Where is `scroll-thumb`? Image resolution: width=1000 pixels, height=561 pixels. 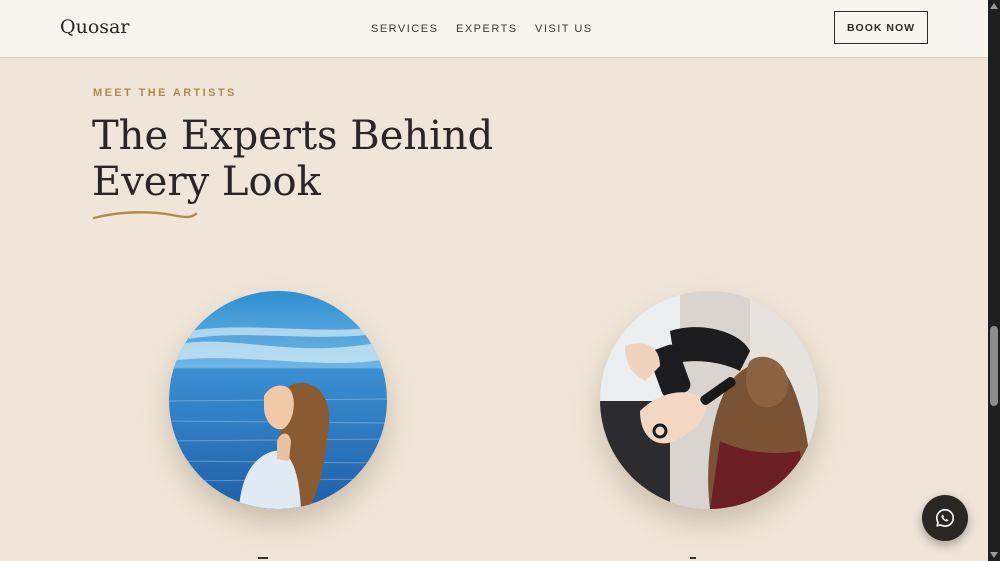
scroll-thumb is located at coordinates (994, 366).